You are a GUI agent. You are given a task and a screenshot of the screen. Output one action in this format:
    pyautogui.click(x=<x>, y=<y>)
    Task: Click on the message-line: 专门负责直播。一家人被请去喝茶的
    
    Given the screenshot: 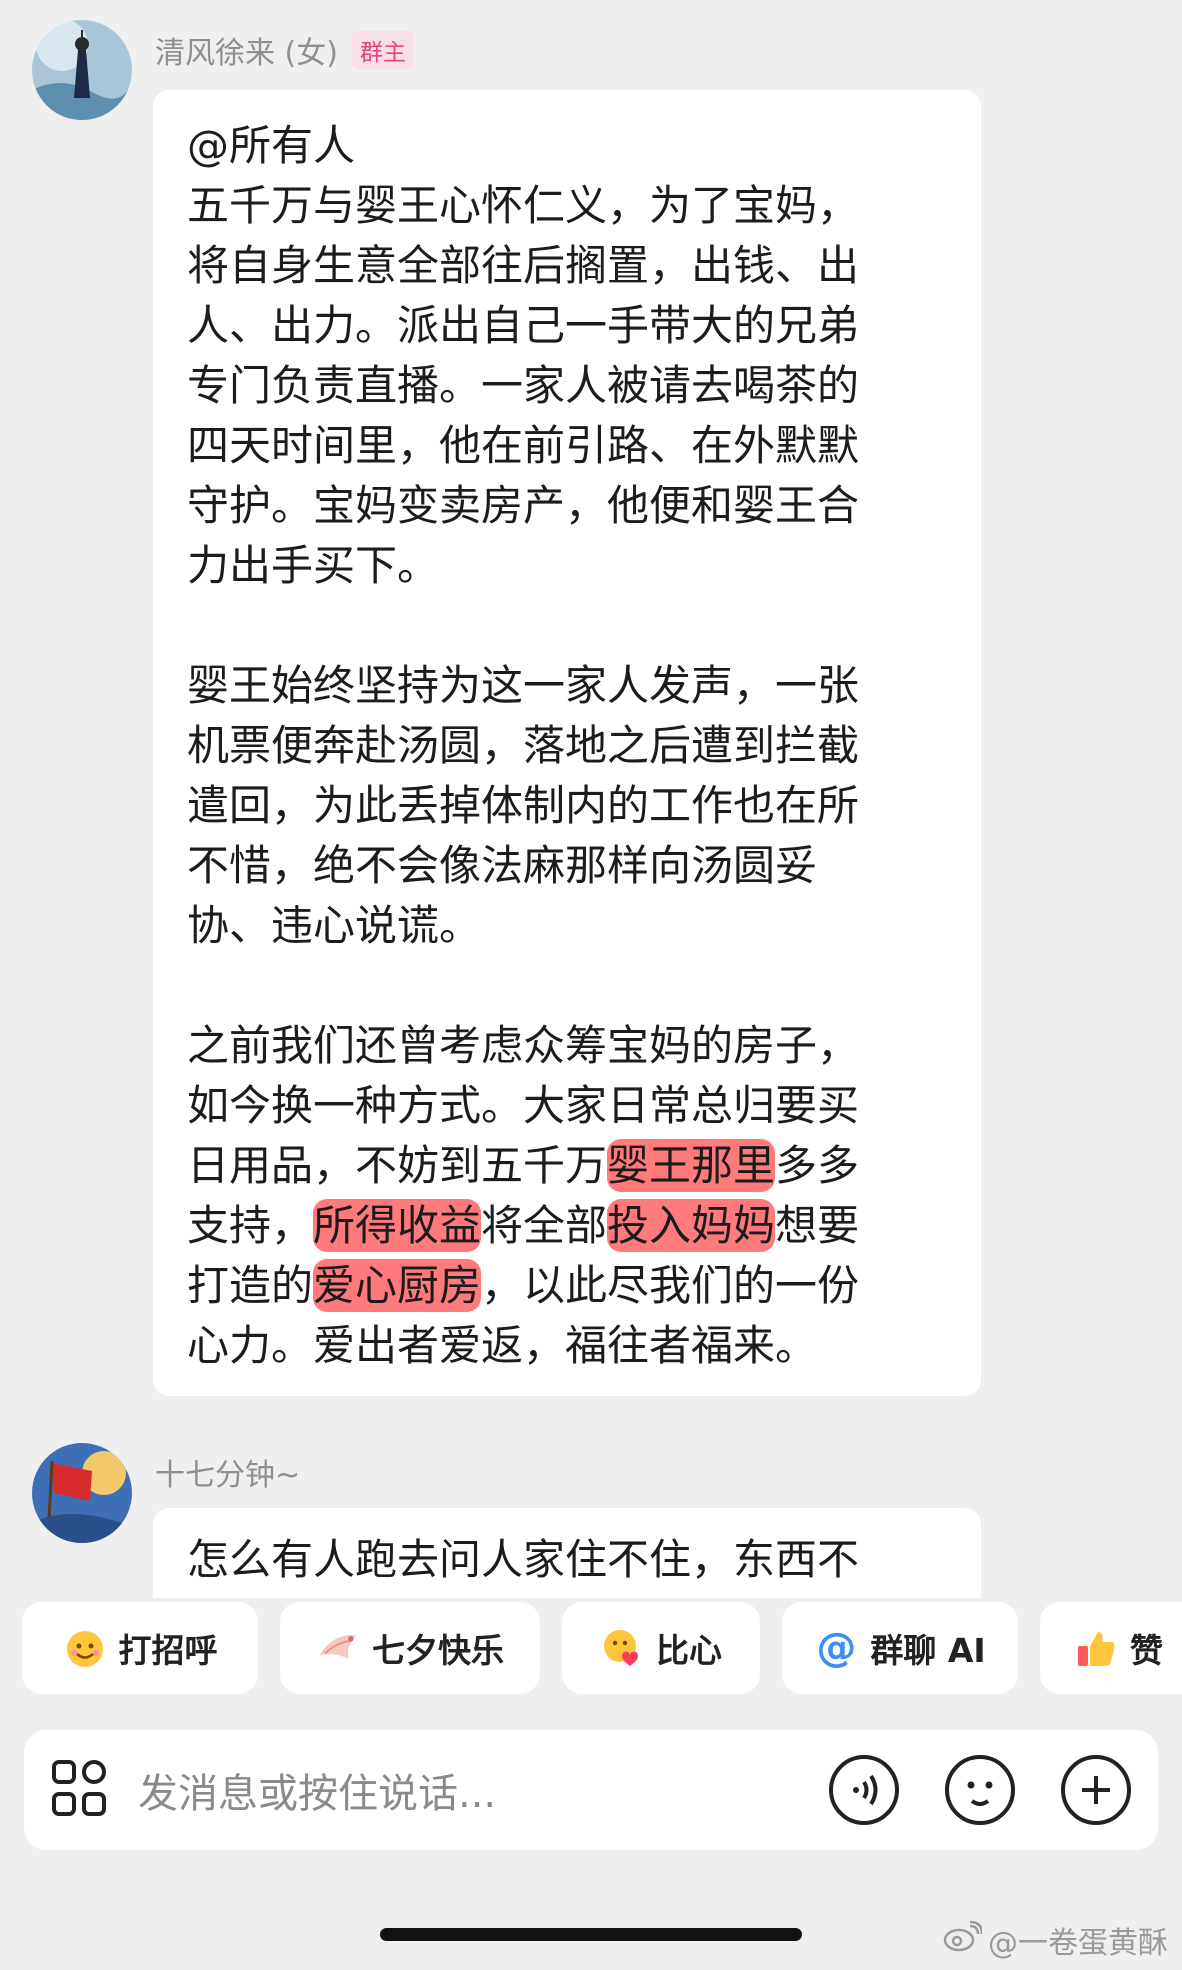 What is the action you would take?
    pyautogui.click(x=523, y=385)
    